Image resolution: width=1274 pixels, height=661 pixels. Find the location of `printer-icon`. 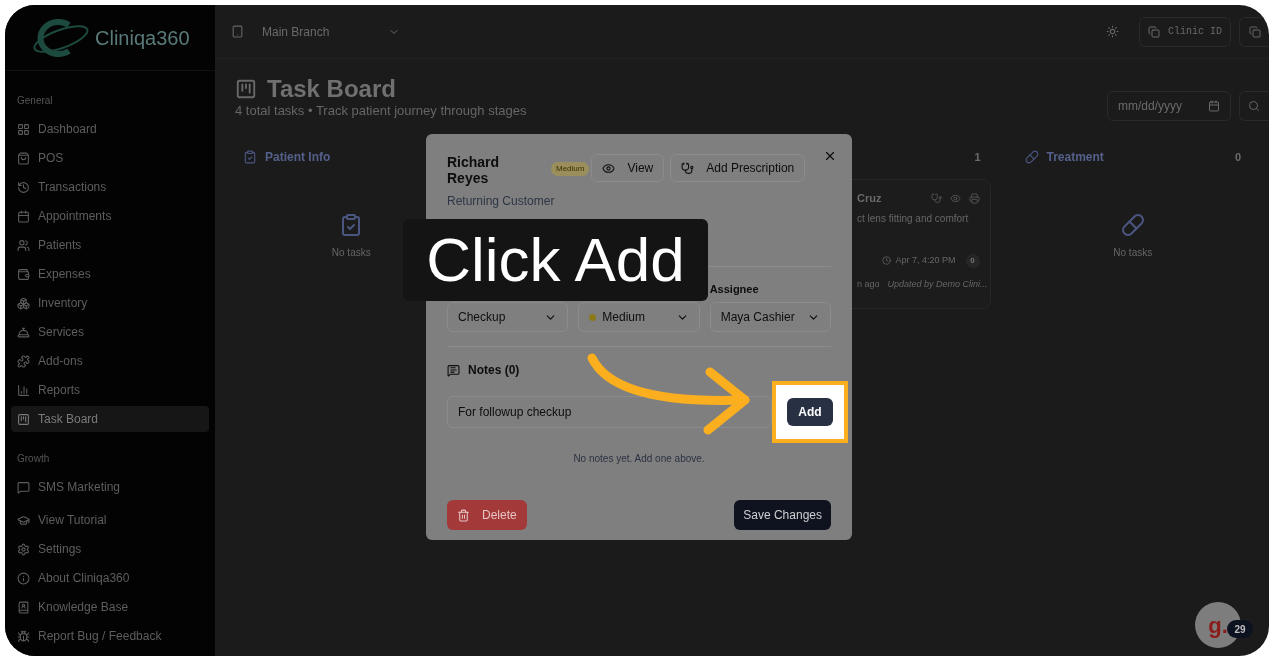

printer-icon is located at coordinates (974, 198).